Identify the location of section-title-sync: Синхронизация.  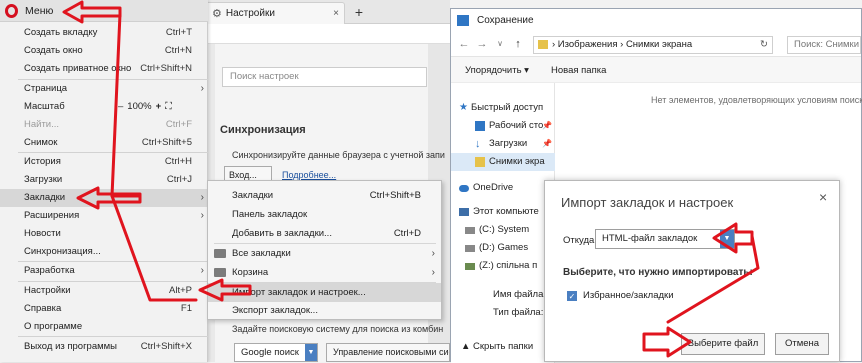
(263, 130).